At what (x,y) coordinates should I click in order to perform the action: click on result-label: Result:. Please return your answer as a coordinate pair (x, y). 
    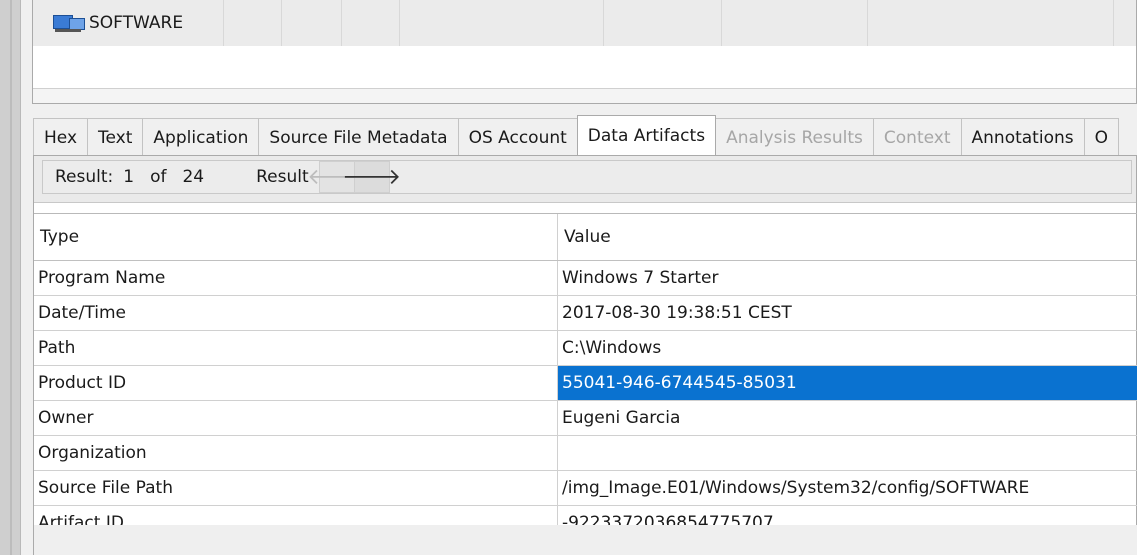
    Looking at the image, I should click on (84, 177).